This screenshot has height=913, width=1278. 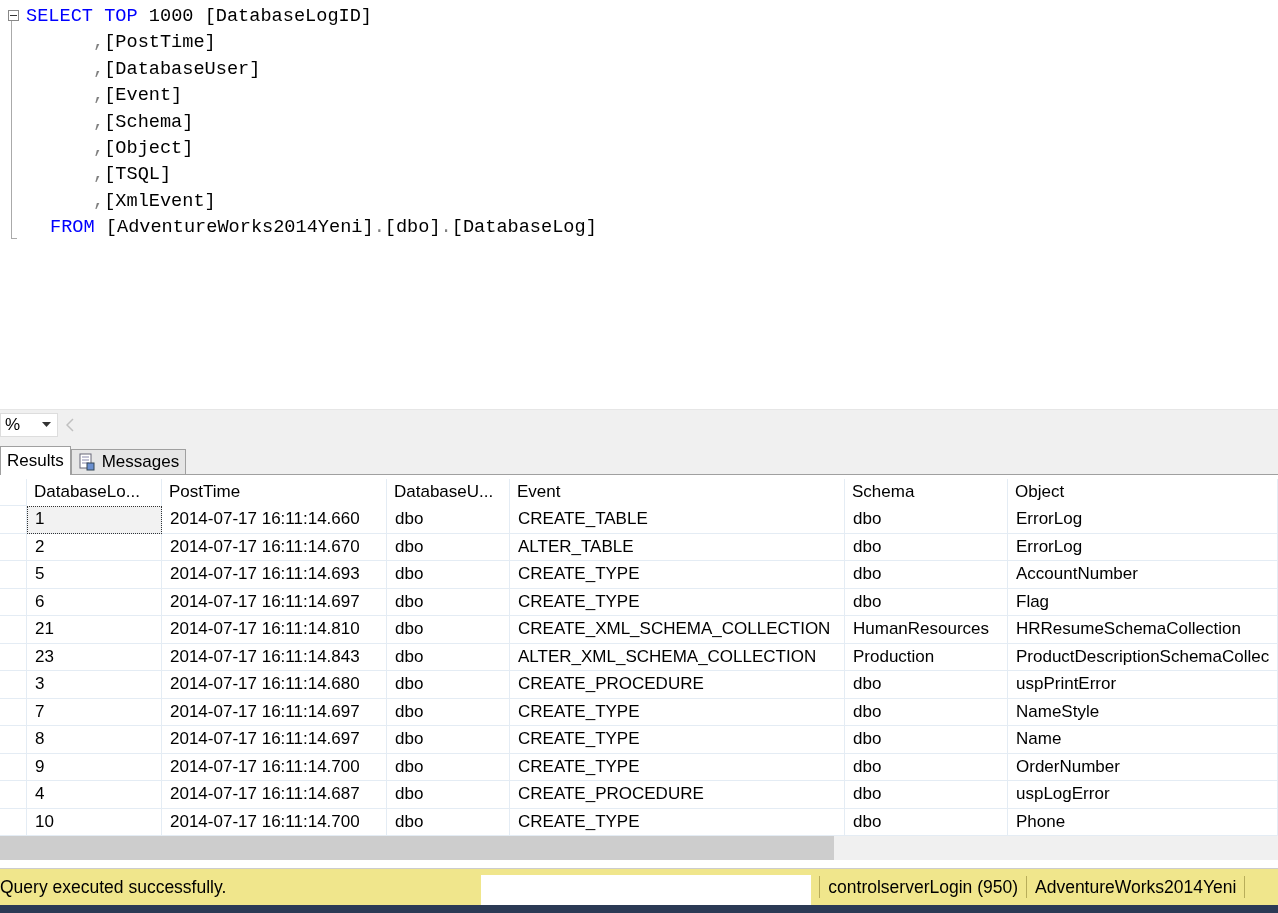 What do you see at coordinates (70, 424) in the screenshot?
I see `chevron-left-icon` at bounding box center [70, 424].